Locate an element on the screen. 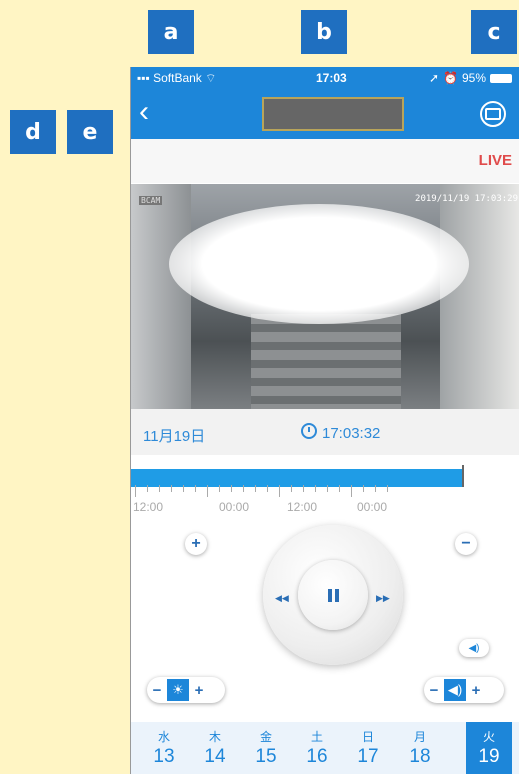  volume-control: − ◀) + is located at coordinates (464, 690).